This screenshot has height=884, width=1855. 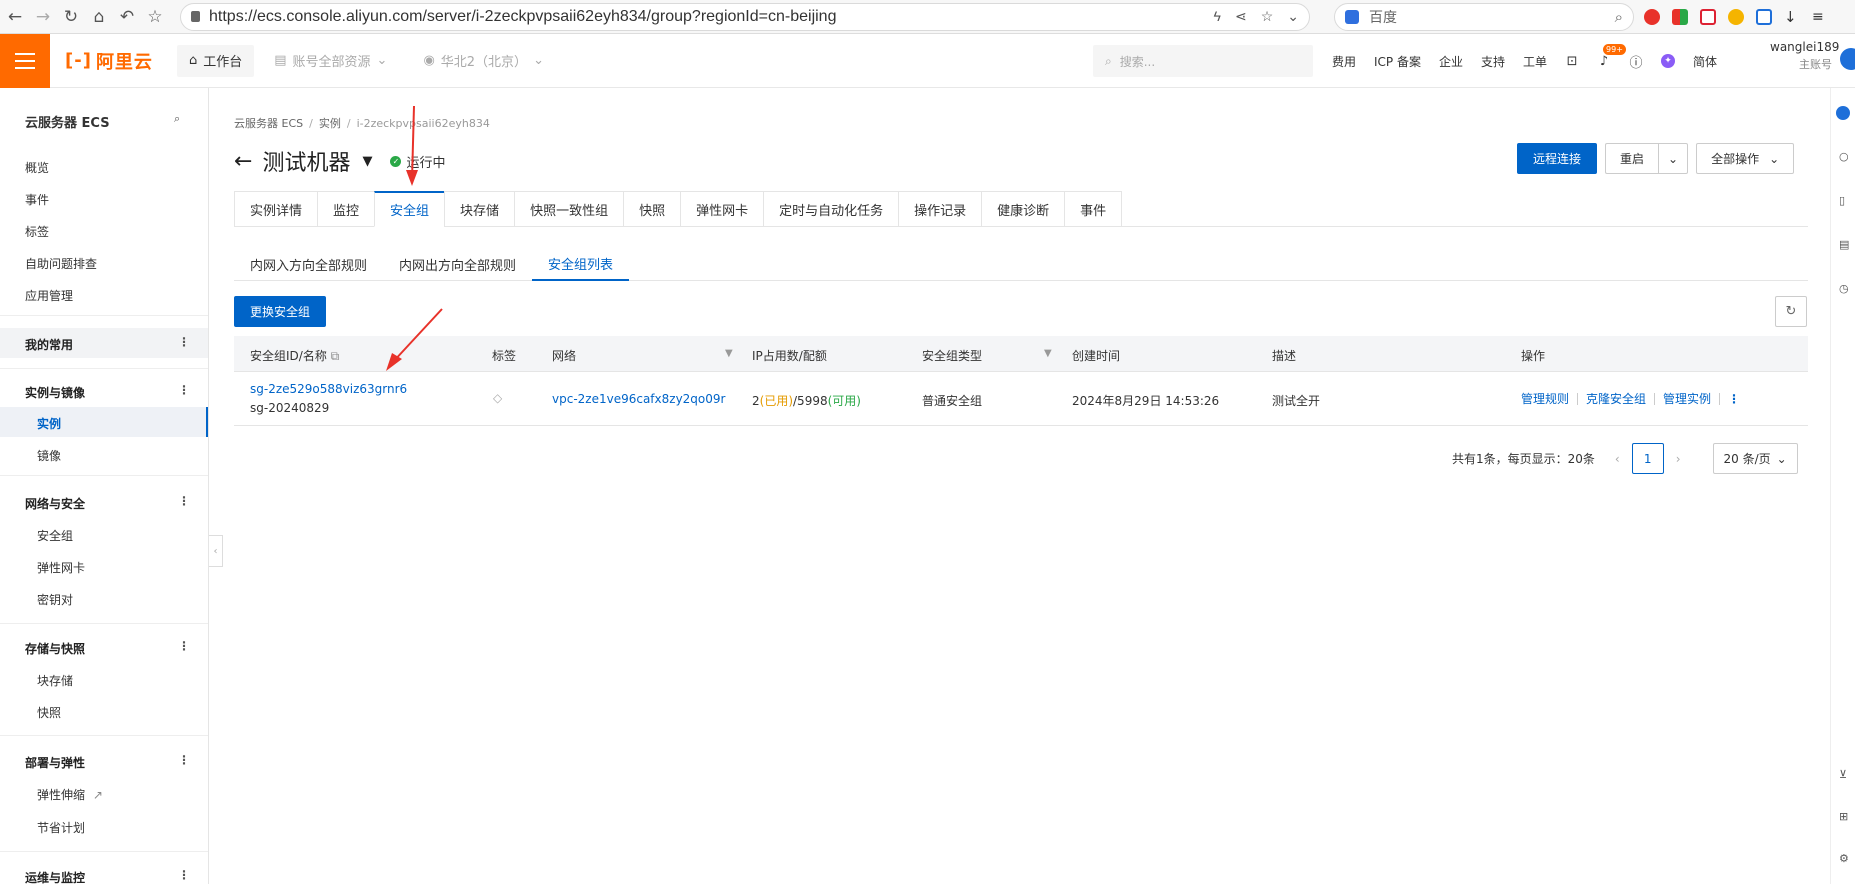 What do you see at coordinates (940, 209) in the screenshot?
I see `tab-operation-log: 操作记录` at bounding box center [940, 209].